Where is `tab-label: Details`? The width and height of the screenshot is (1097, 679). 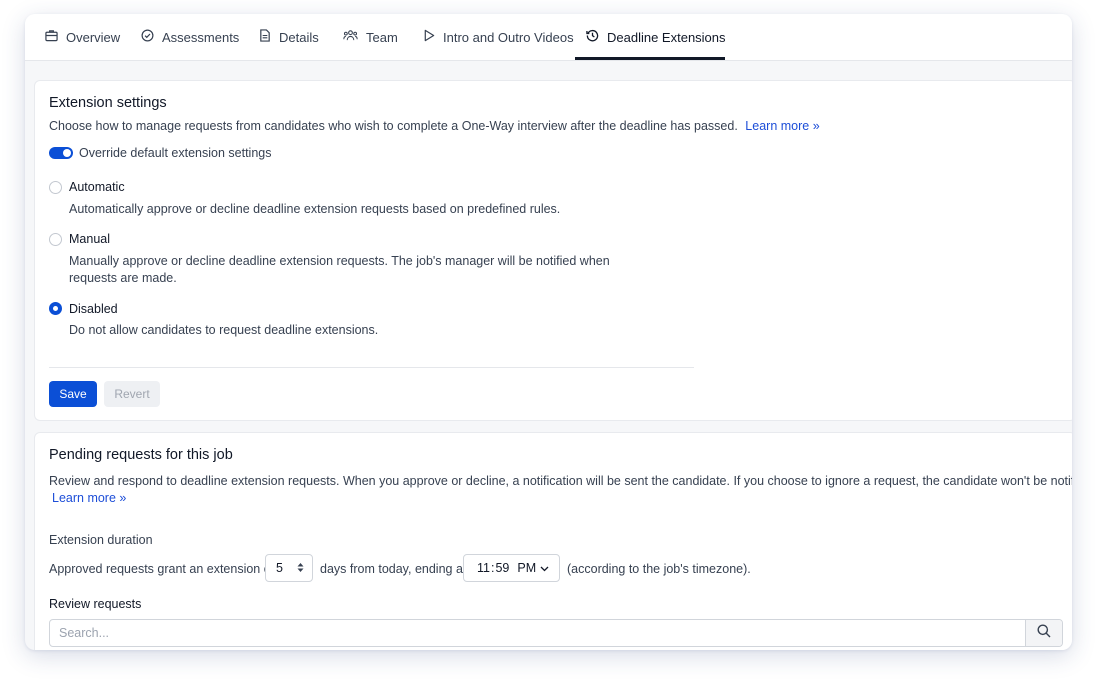 tab-label: Details is located at coordinates (299, 37).